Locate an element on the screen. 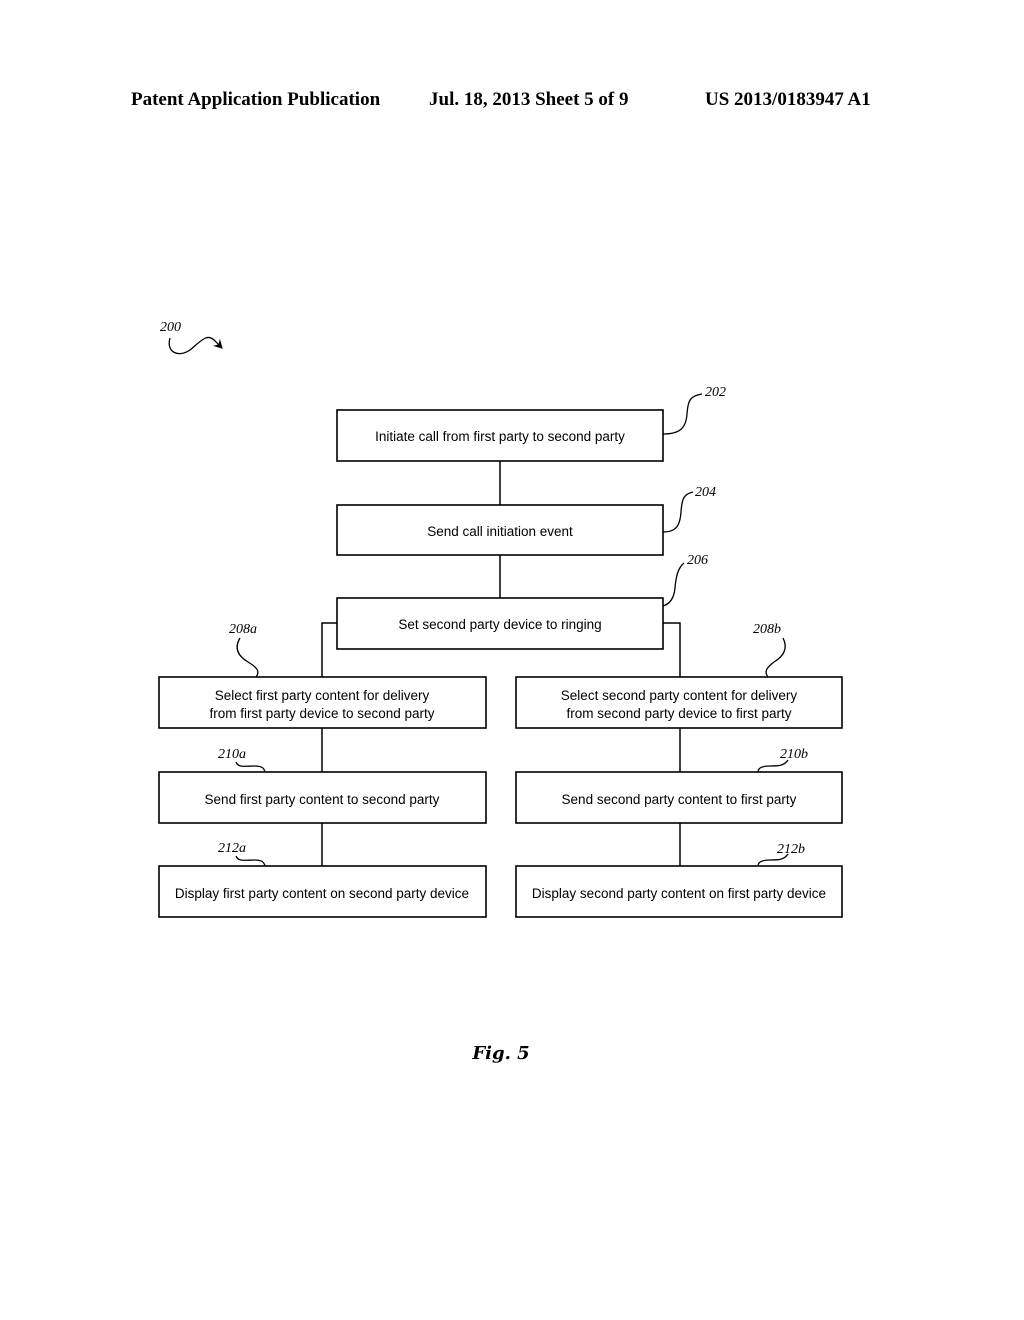 The width and height of the screenshot is (1024, 1320). figure-caption: Fig. 5 is located at coordinates (500, 1053).